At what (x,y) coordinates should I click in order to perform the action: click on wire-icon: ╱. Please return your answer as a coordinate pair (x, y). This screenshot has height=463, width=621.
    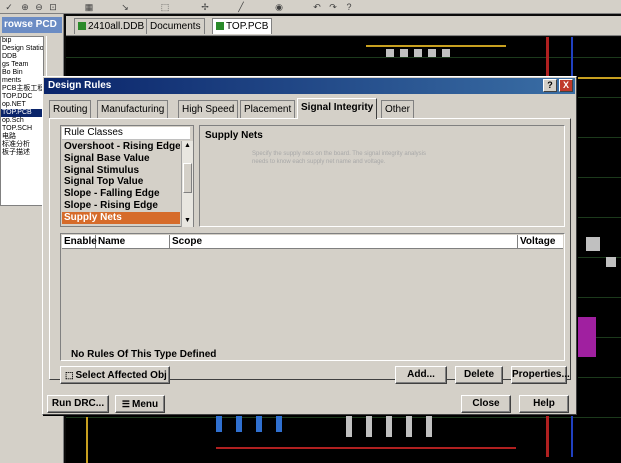
    Looking at the image, I should click on (241, 7).